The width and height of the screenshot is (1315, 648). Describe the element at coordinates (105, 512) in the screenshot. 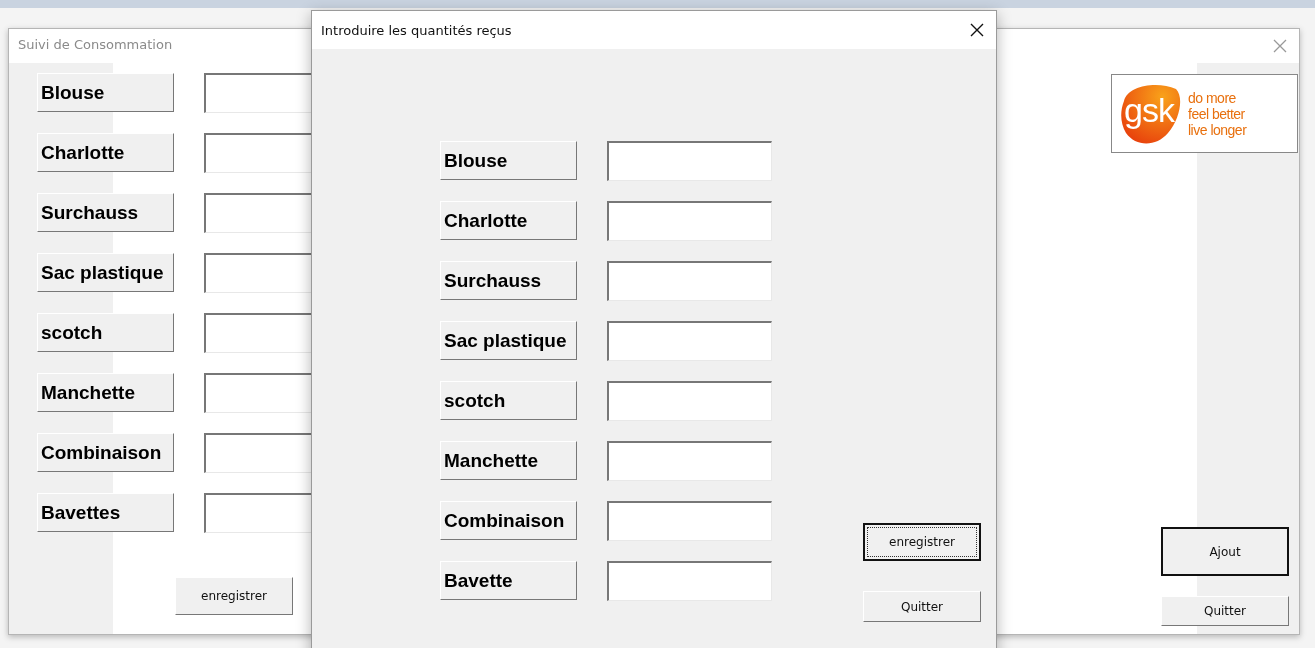

I see `item-button: Bavettes` at that location.